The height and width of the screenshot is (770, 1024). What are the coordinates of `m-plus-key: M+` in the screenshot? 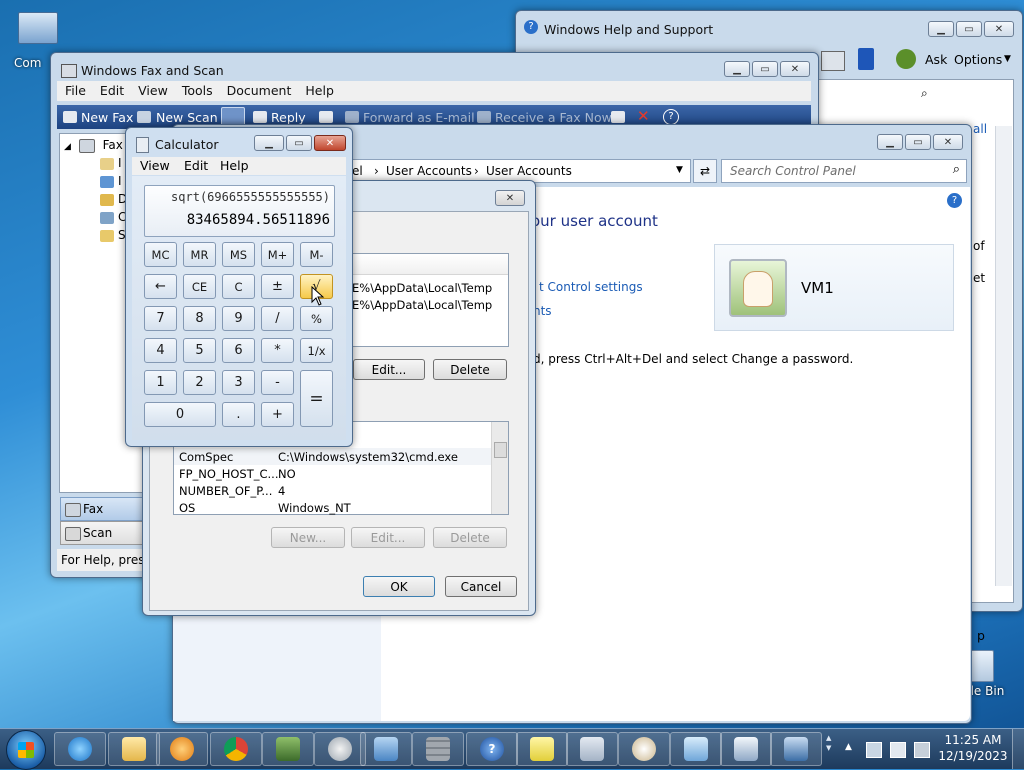 It's located at (277, 254).